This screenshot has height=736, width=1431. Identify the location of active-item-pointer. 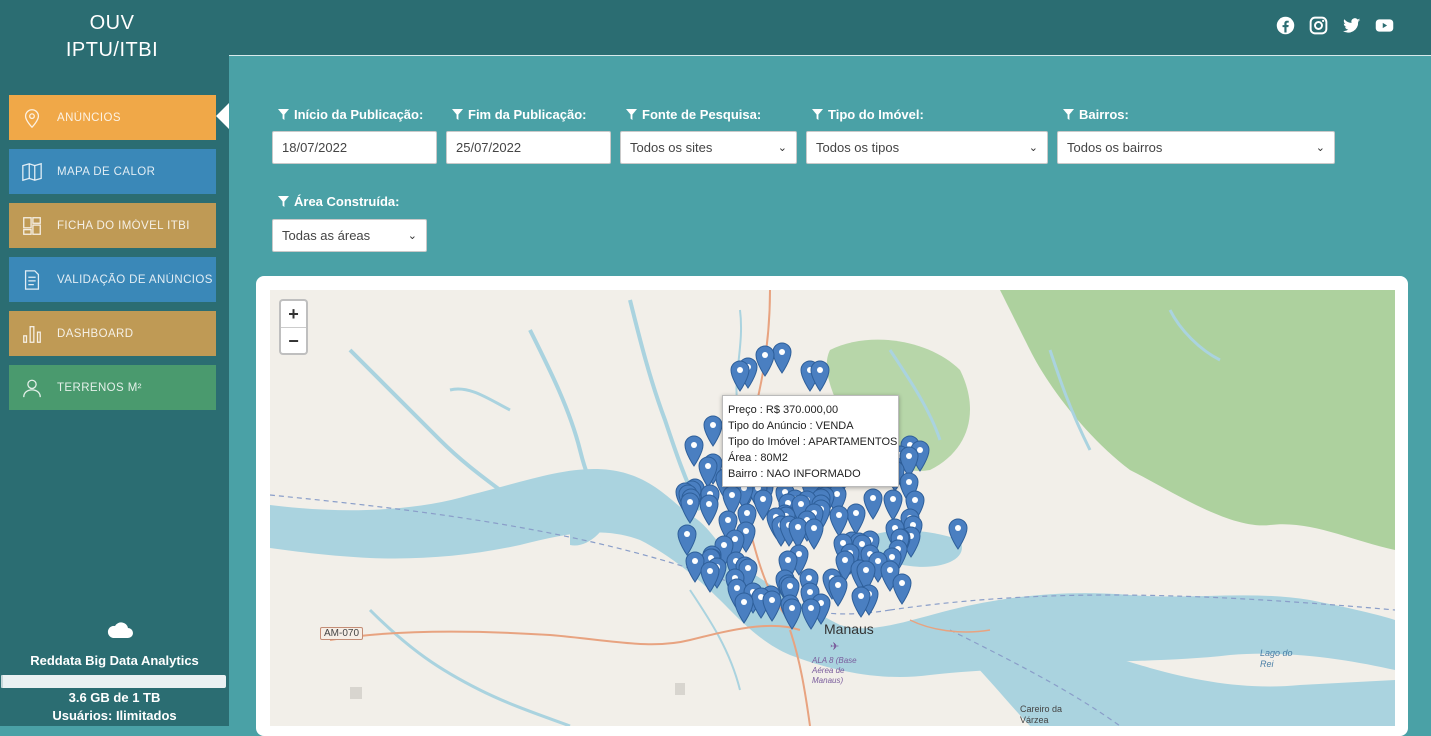
(222, 116).